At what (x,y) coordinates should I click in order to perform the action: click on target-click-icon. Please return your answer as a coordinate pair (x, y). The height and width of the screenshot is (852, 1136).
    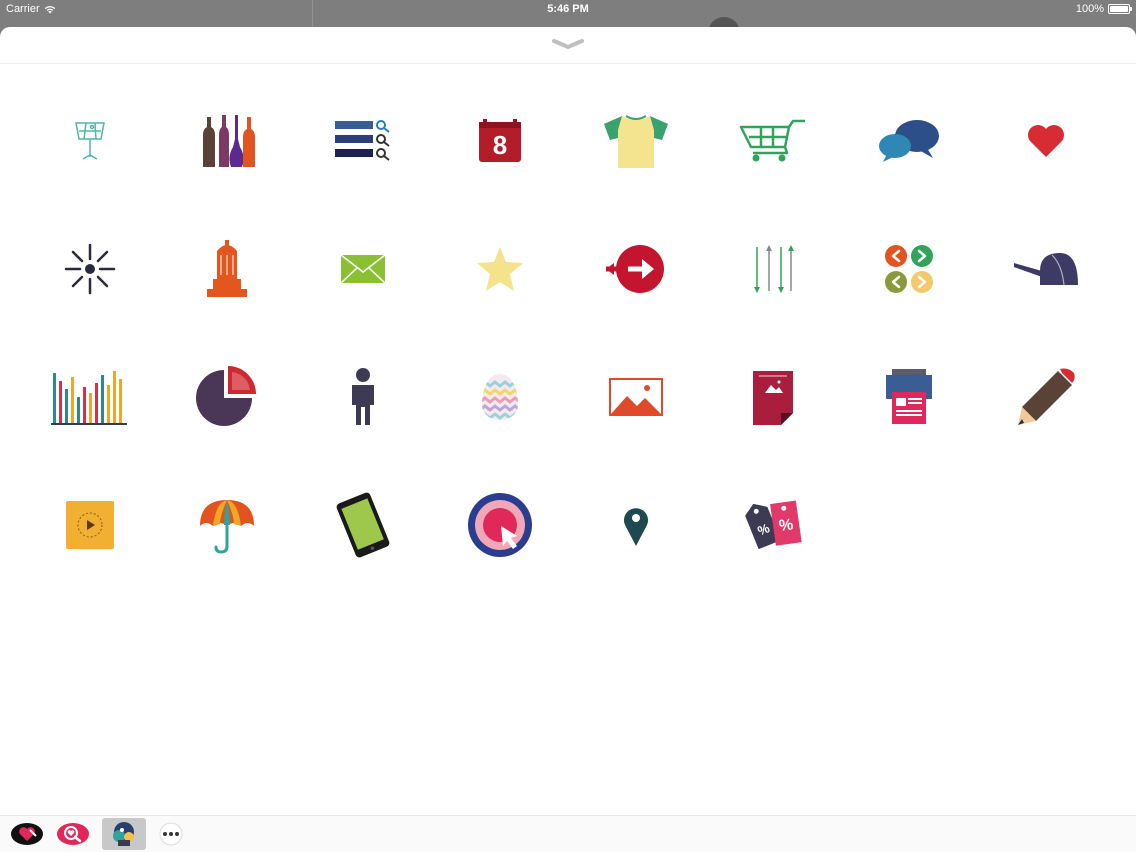
    Looking at the image, I should click on (499, 525).